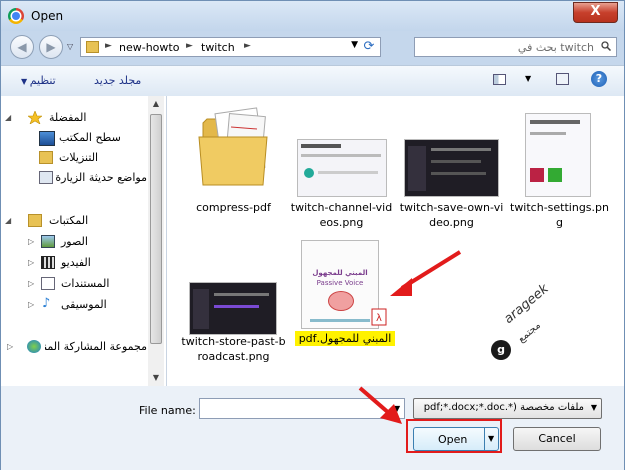  Describe the element at coordinates (81, 284) in the screenshot. I see `sidebar-item-documents: ▷ المستندات` at that location.